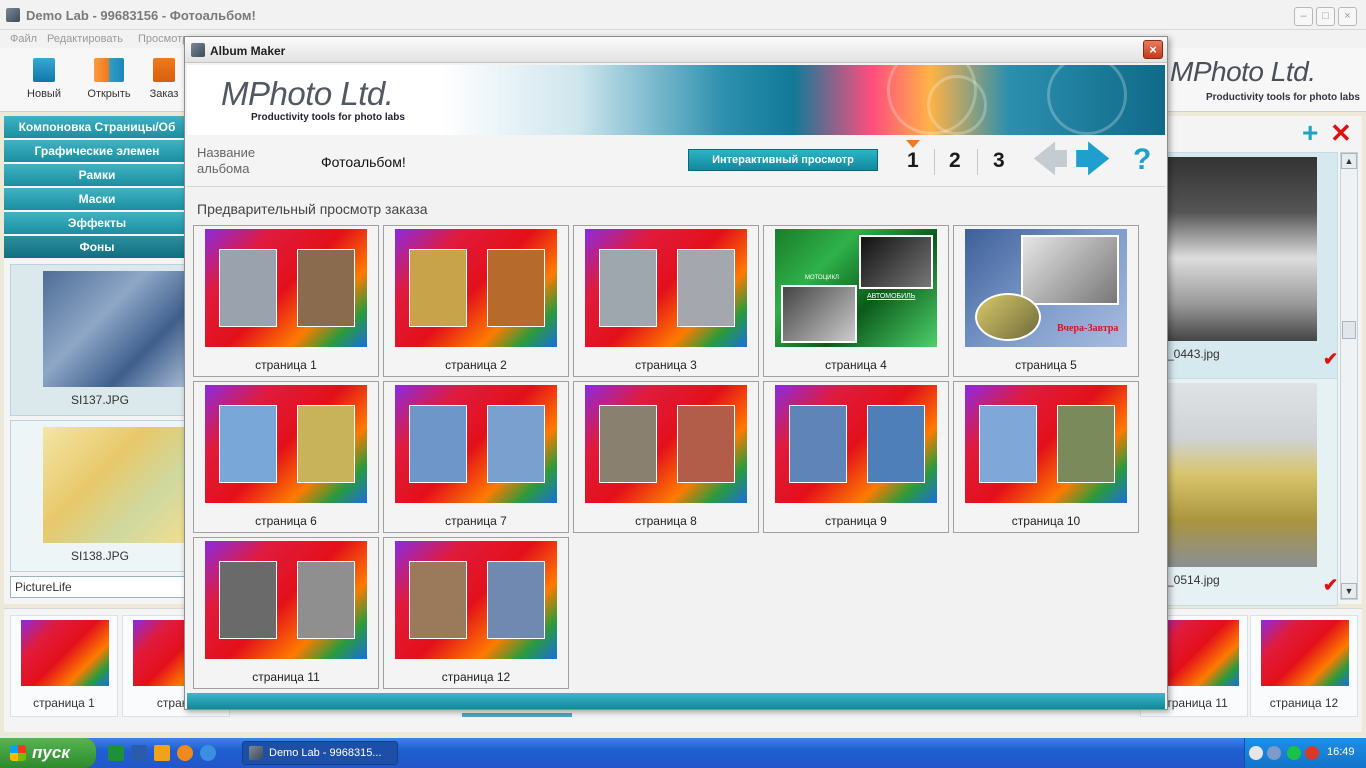 Image resolution: width=1366 pixels, height=768 pixels. Describe the element at coordinates (1050, 160) in the screenshot. I see `back-arrow-icon: 🡄` at that location.